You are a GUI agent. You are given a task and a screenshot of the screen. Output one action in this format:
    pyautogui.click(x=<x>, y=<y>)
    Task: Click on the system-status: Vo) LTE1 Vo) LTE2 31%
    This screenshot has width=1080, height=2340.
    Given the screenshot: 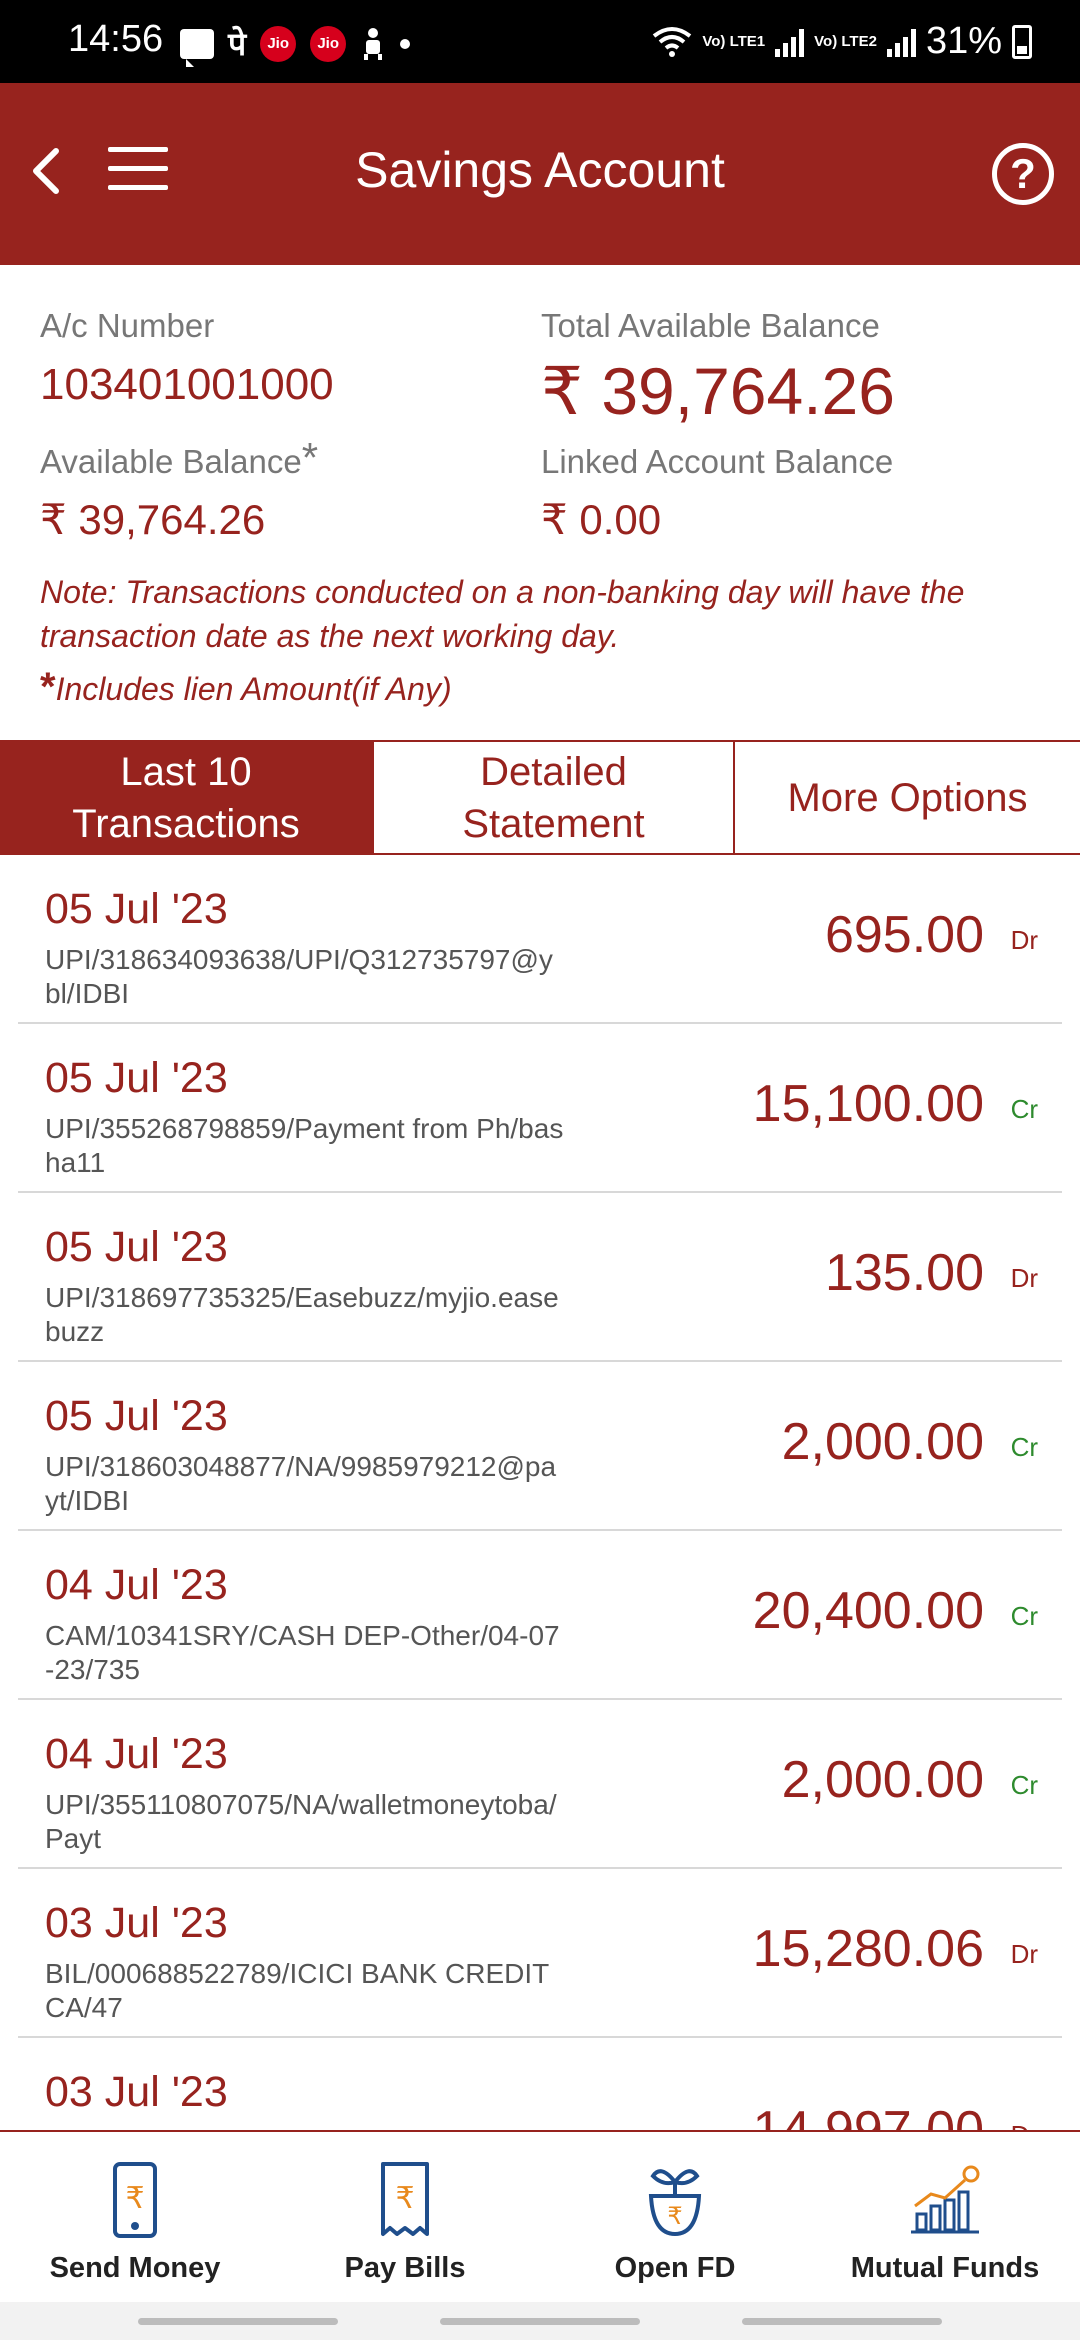 What is the action you would take?
    pyautogui.click(x=842, y=41)
    